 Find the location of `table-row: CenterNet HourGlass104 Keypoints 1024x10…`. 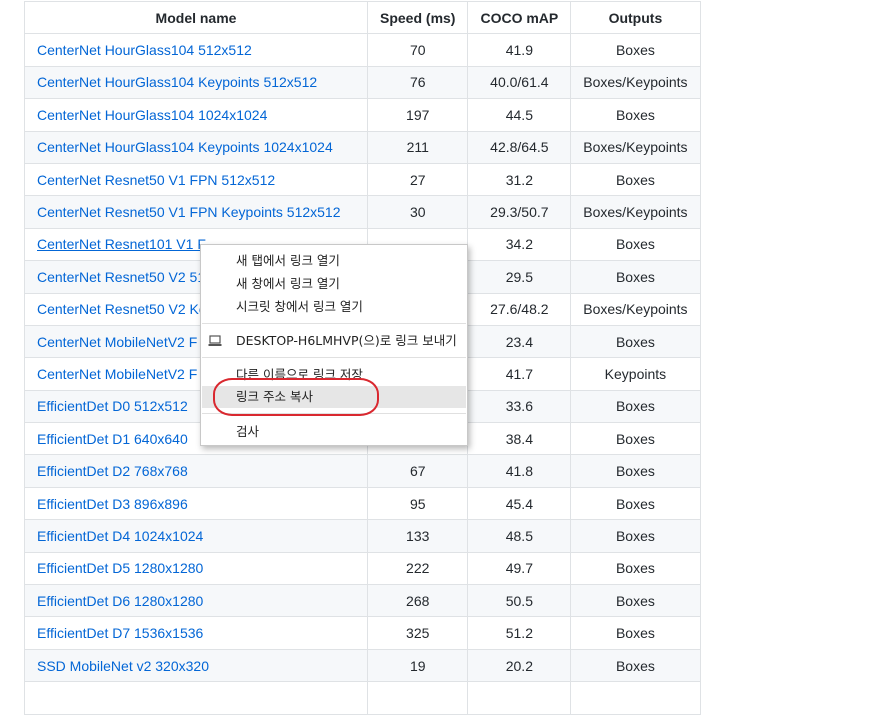

table-row: CenterNet HourGlass104 Keypoints 1024x10… is located at coordinates (362, 147).